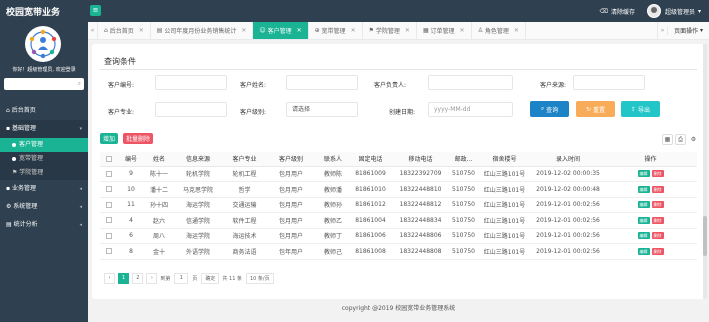  Describe the element at coordinates (680, 11) in the screenshot. I see `user-menu: 超级管理员` at that location.